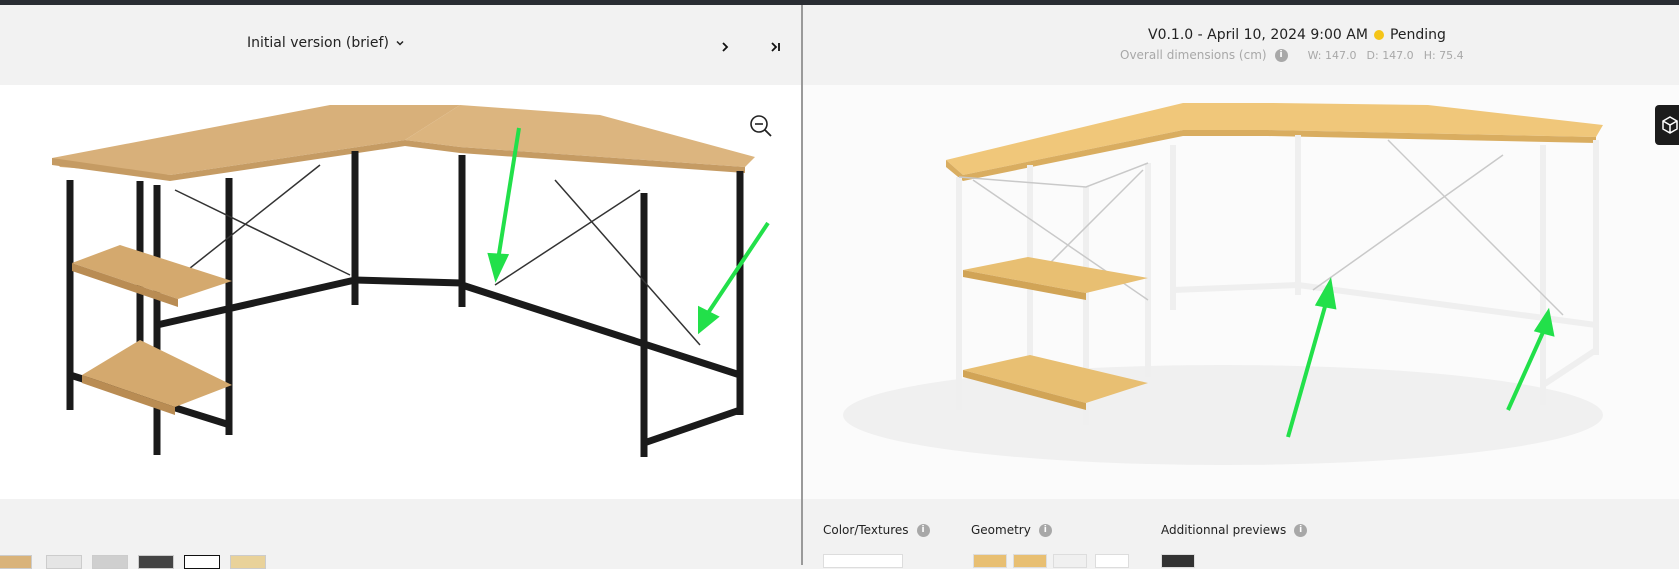 The width and height of the screenshot is (1679, 569). Describe the element at coordinates (1443, 55) in the screenshot. I see `dimension-height: H: 75.4` at that location.